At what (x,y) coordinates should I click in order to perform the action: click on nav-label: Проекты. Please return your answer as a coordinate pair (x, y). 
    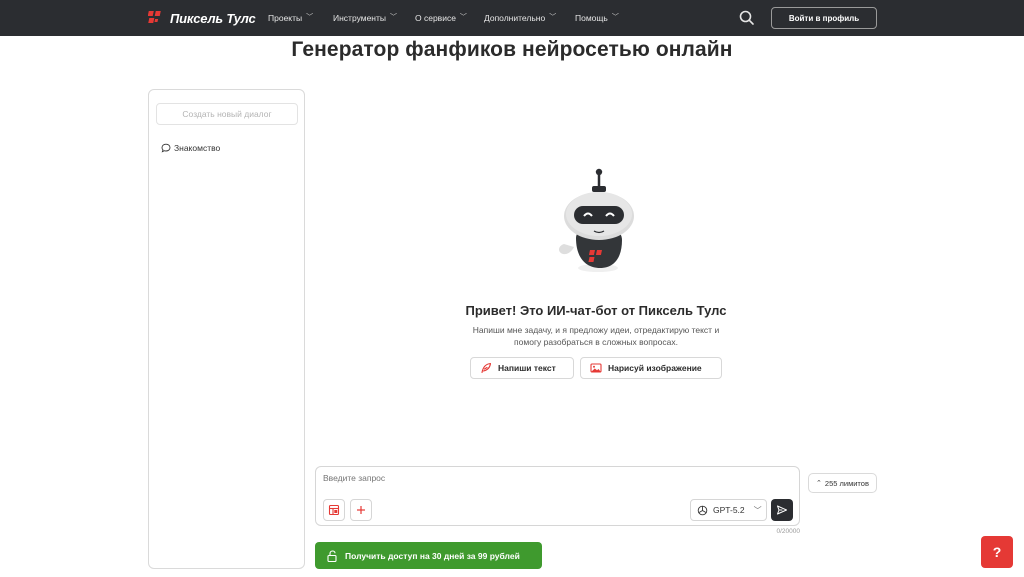
    Looking at the image, I should click on (285, 18).